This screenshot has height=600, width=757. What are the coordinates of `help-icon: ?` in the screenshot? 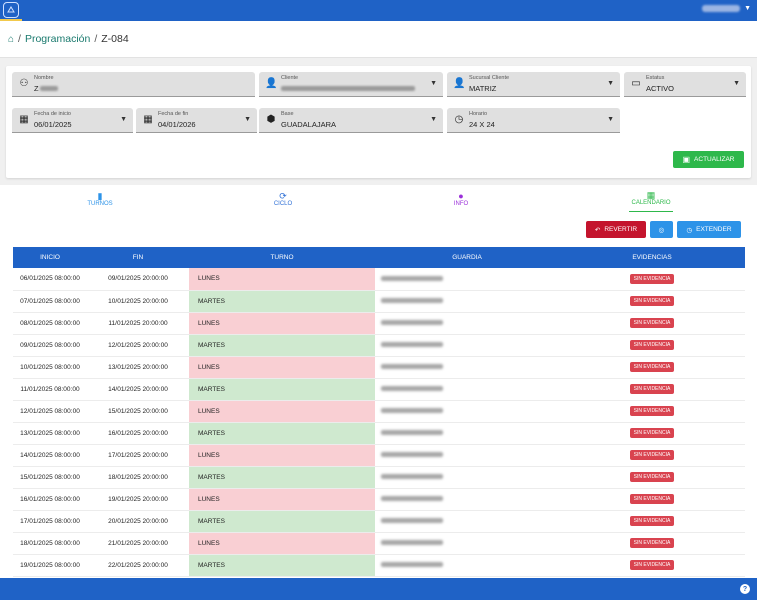 It's located at (745, 589).